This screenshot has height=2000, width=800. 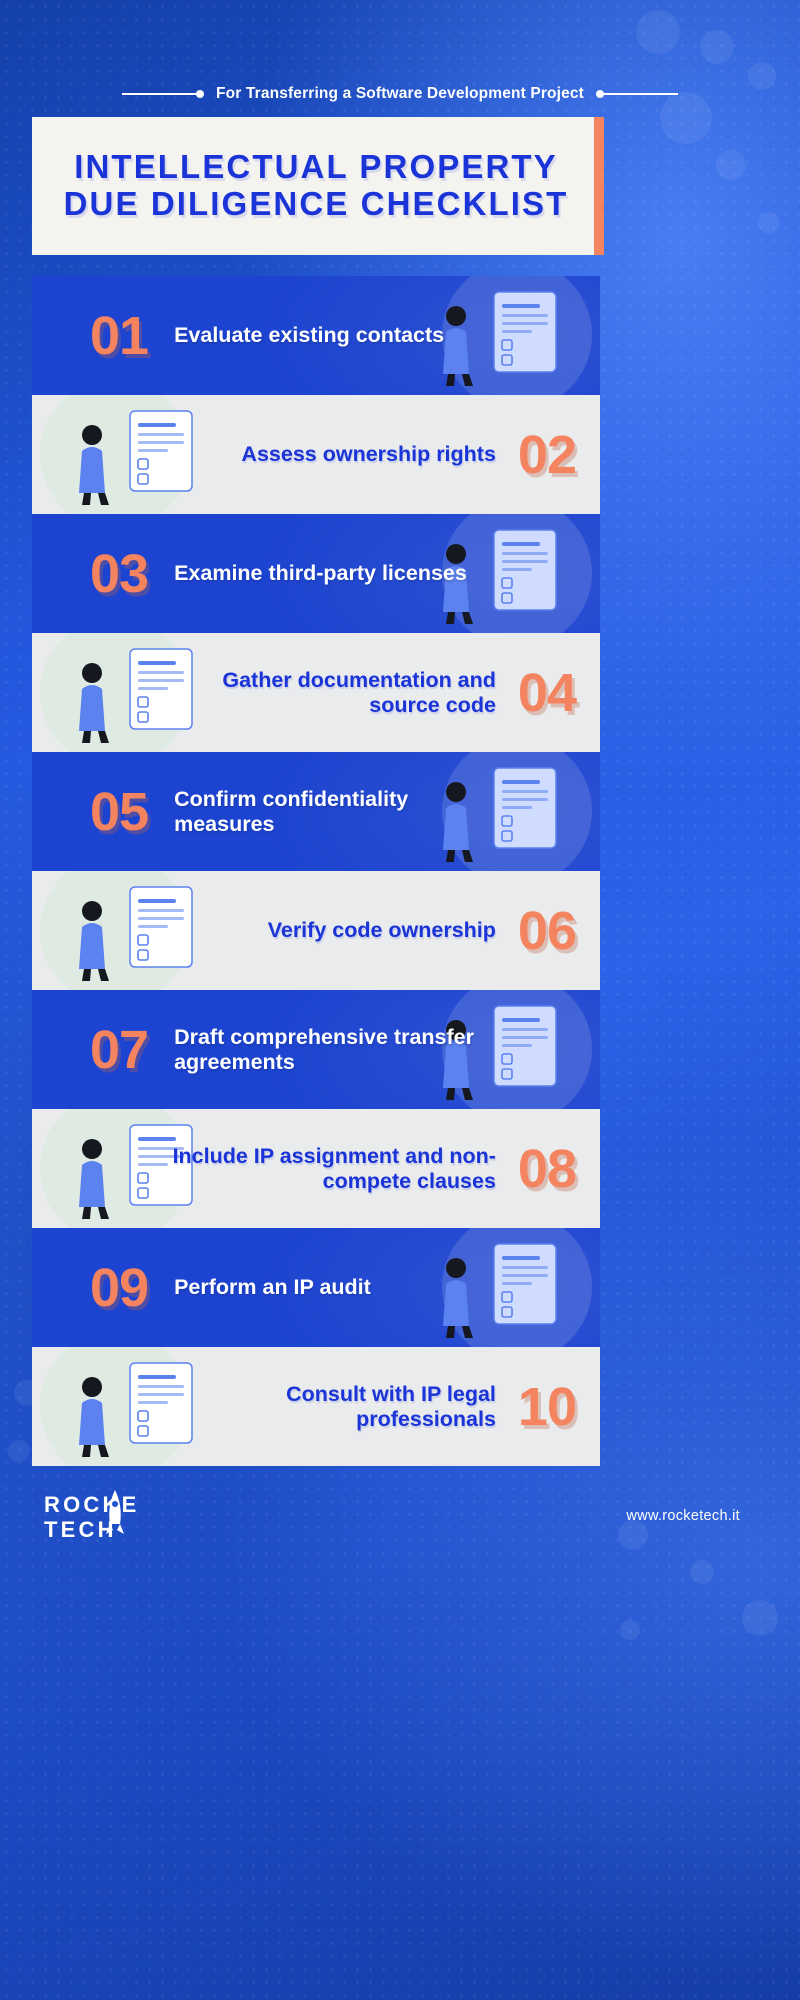 I want to click on checklist-item-04: Gather documentation and source code 04, so click(x=316, y=692).